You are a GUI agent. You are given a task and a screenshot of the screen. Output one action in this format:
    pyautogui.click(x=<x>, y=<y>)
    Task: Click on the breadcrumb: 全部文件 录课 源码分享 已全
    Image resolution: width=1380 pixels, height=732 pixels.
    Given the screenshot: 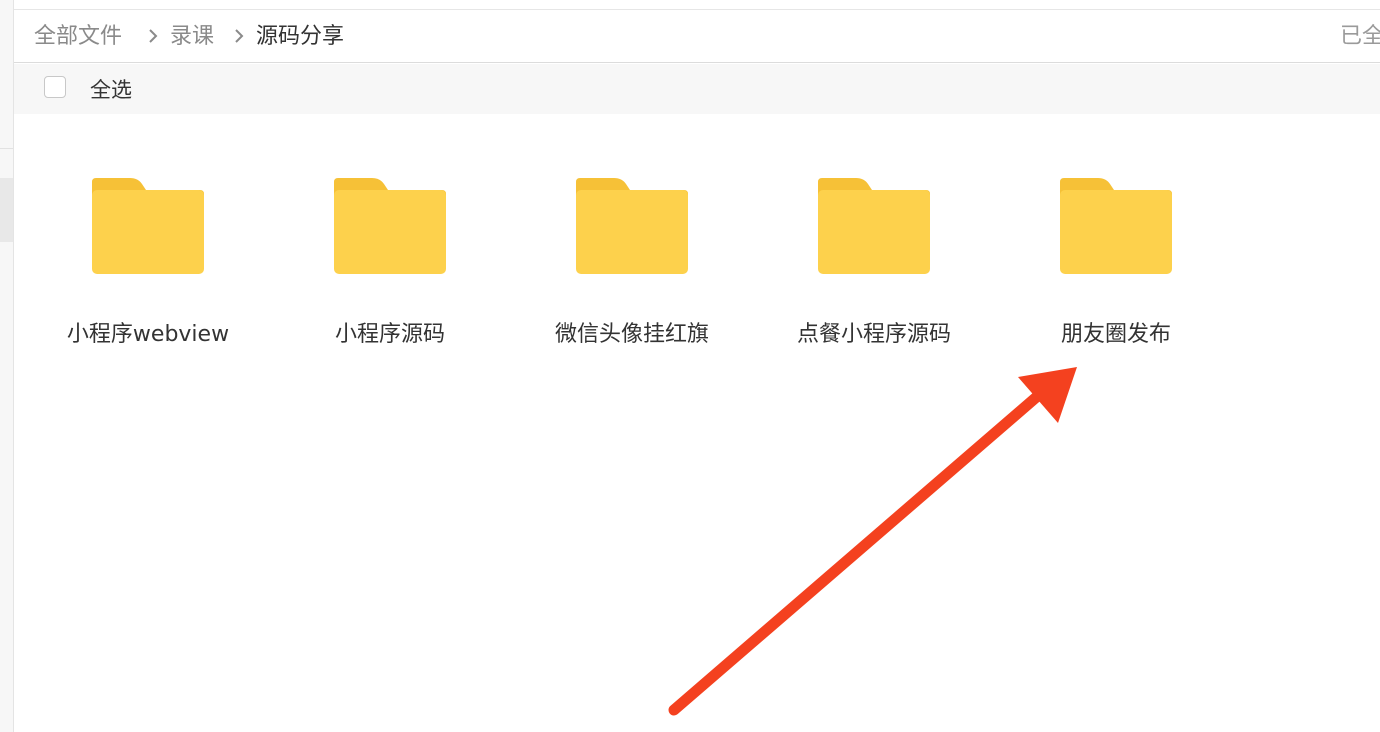 What is the action you would take?
    pyautogui.click(x=697, y=36)
    